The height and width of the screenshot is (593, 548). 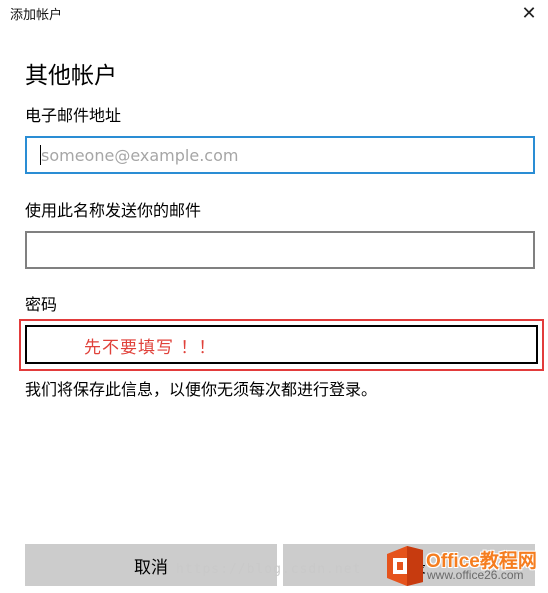 I want to click on text-caret, so click(x=40, y=155).